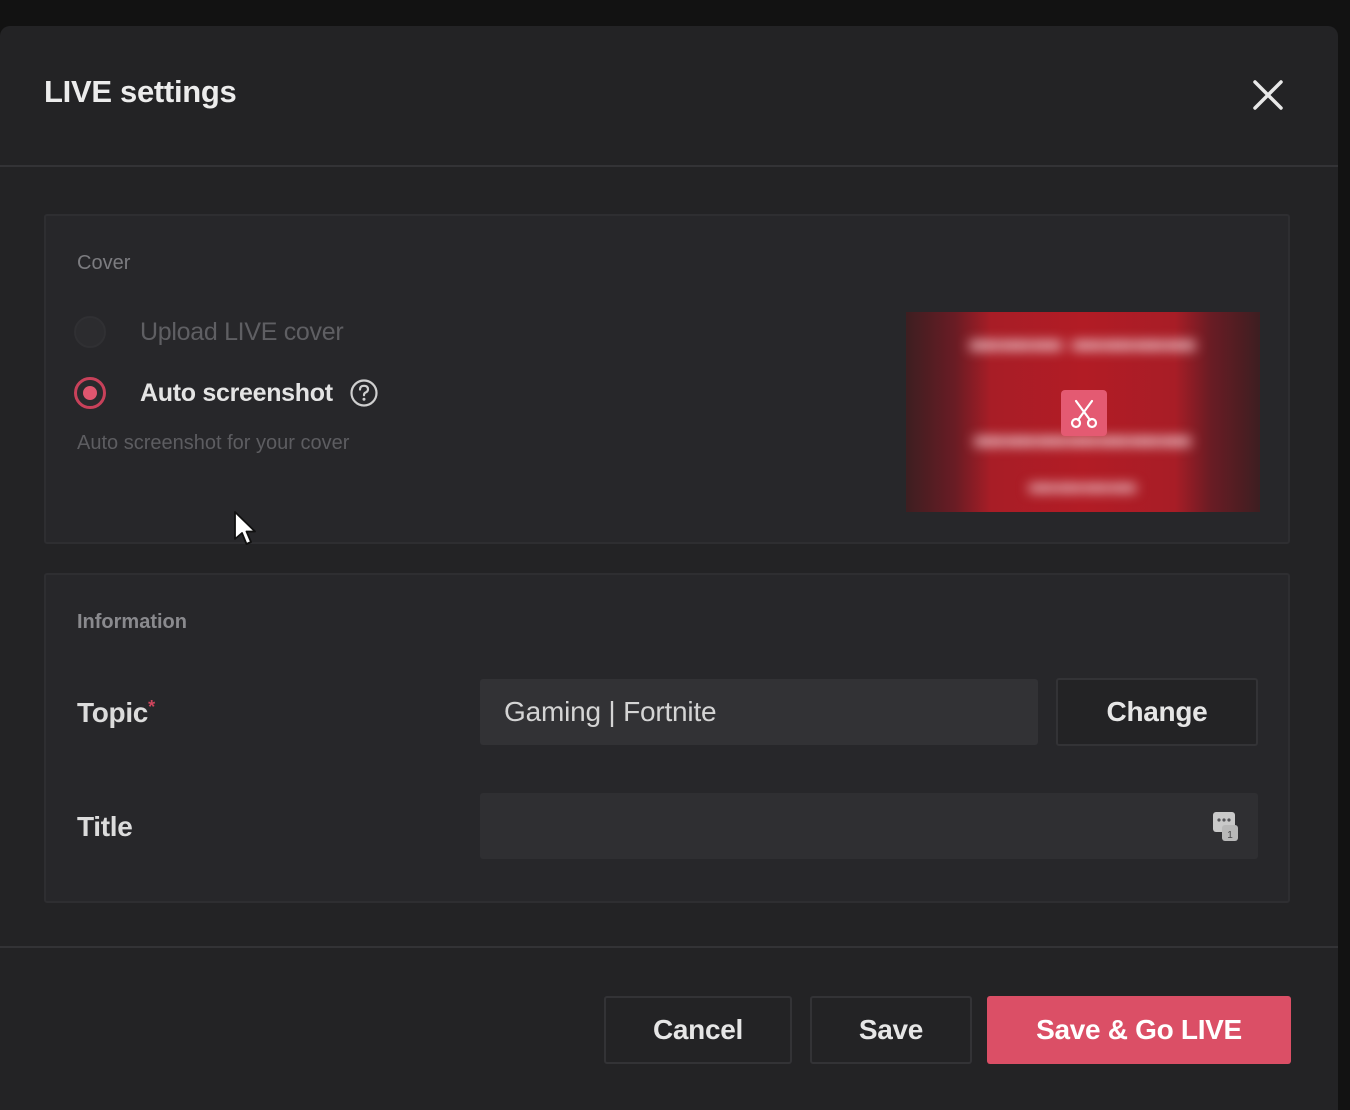 The height and width of the screenshot is (1110, 1350). Describe the element at coordinates (104, 263) in the screenshot. I see `cover-section-label: Cover` at that location.